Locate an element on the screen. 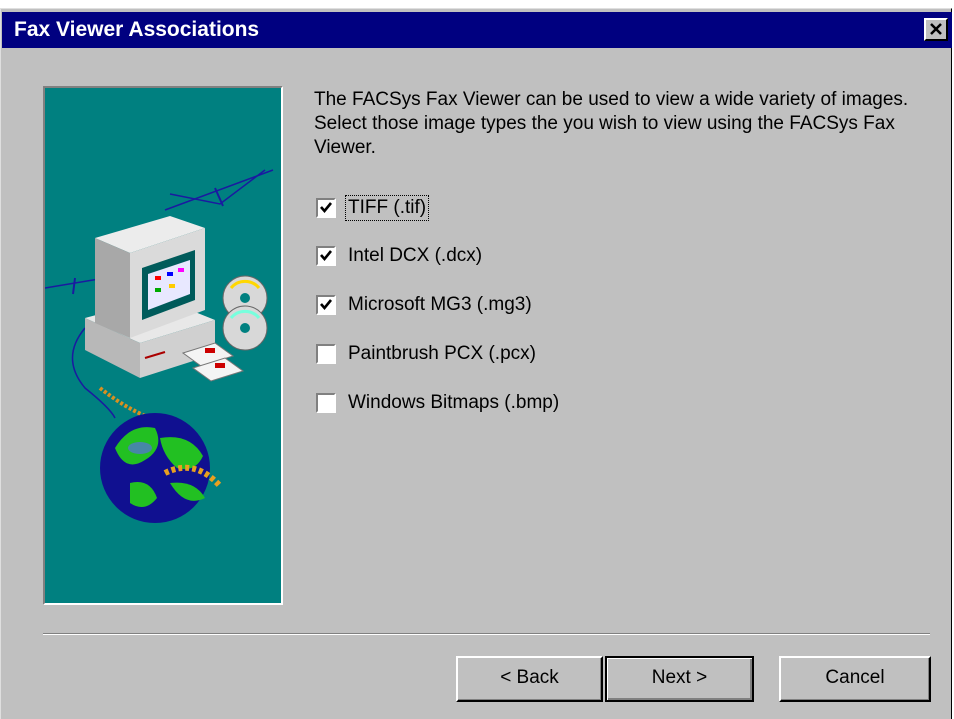 This screenshot has width=954, height=719. close-icon is located at coordinates (936, 29).